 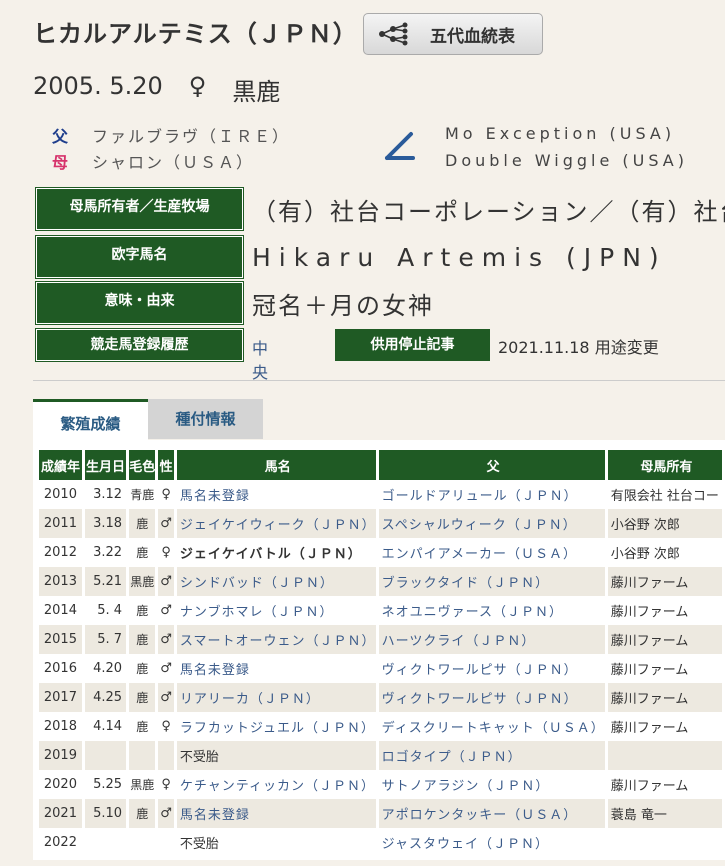 I want to click on sire-name: ファルブラヴ（ＩＲＥ）, so click(x=191, y=135).